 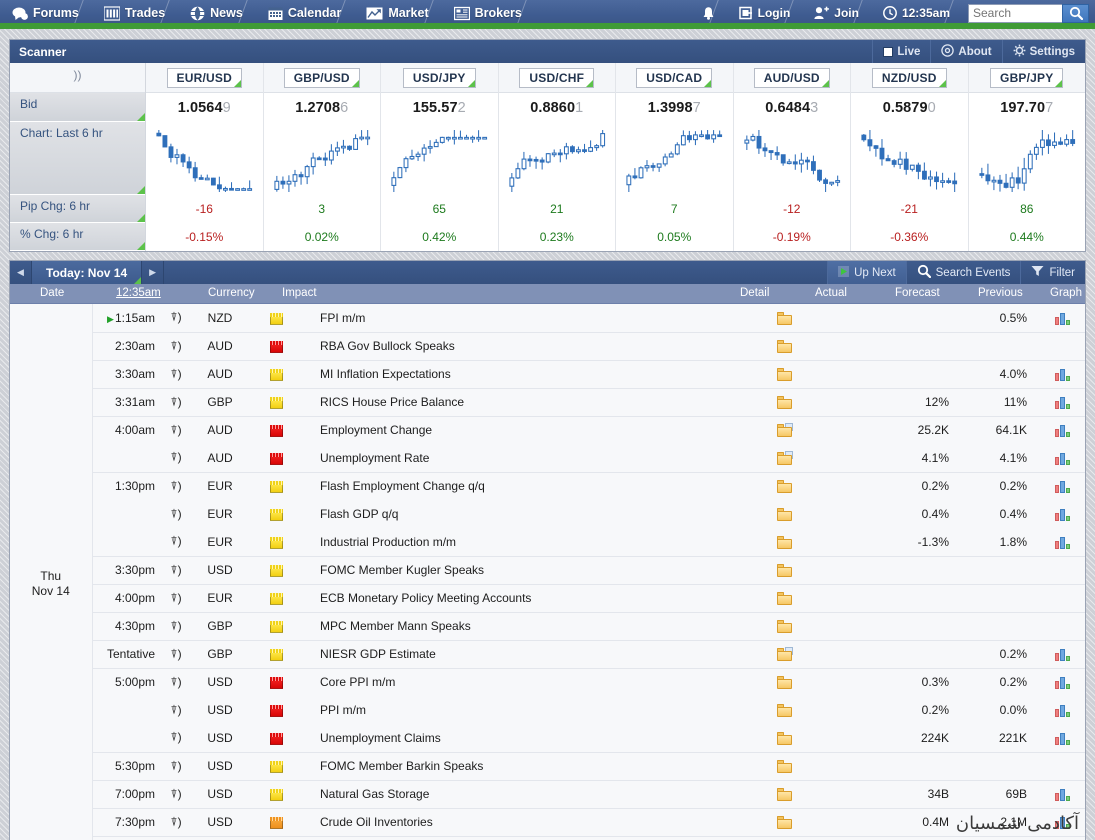 I want to click on event-title-cell: ECB Monetary Policy Meeting Accounts, so click(x=527, y=597).